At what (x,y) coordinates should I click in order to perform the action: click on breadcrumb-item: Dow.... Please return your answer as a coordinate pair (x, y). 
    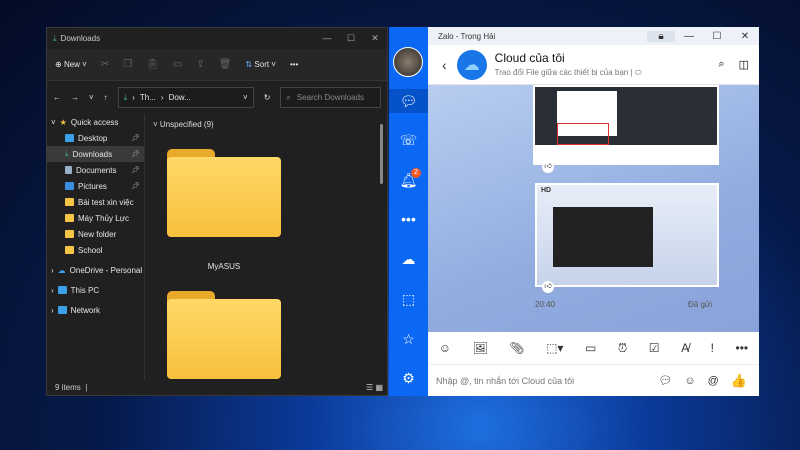
    Looking at the image, I should click on (180, 97).